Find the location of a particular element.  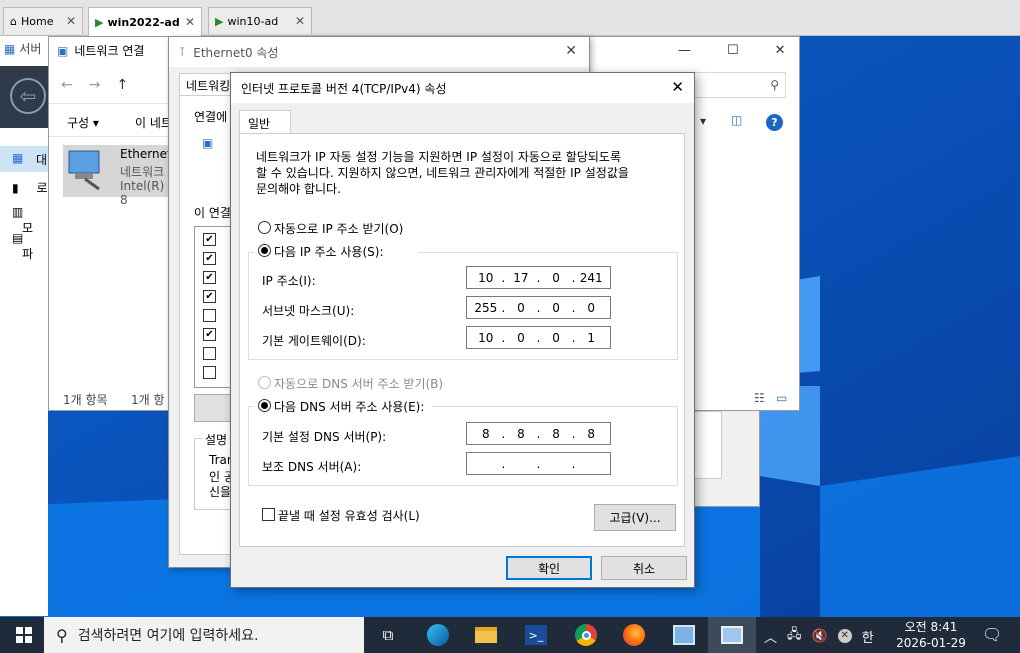

start-button is located at coordinates (24, 635).